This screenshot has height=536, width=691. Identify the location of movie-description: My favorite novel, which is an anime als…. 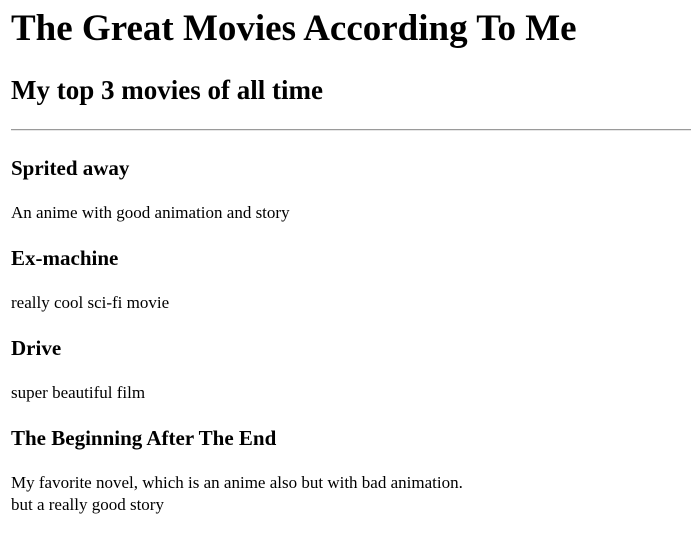
(351, 494).